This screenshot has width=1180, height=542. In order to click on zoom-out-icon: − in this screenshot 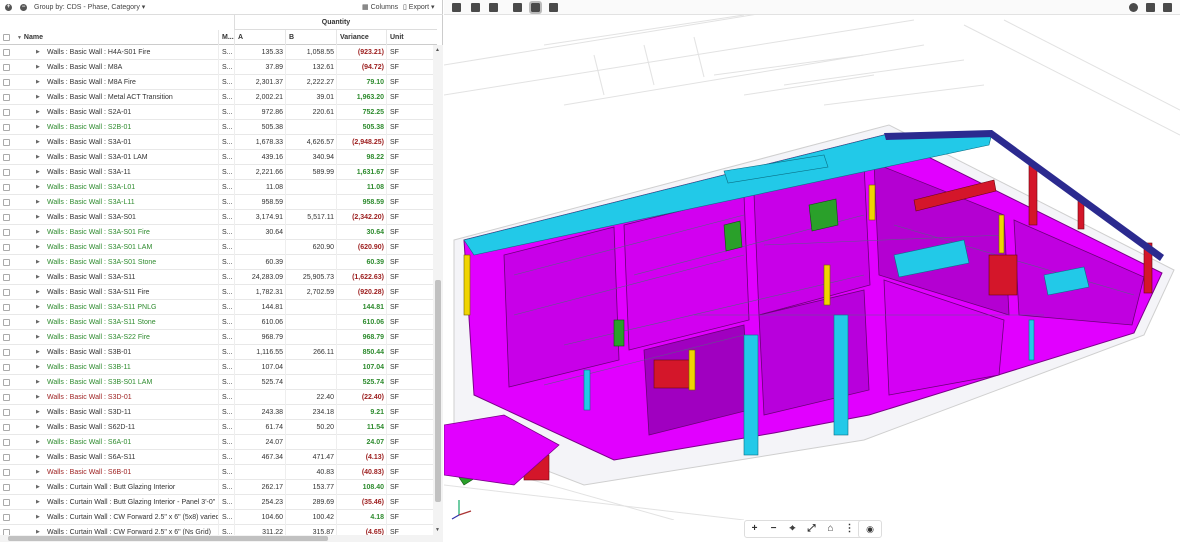, I will do `click(773, 529)`.